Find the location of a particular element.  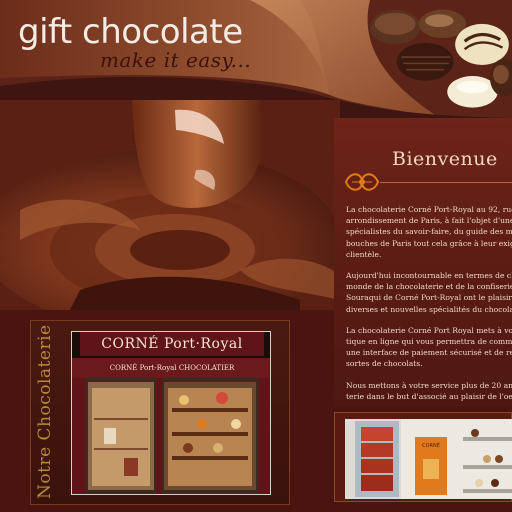

site-logo-title: gift chocolate is located at coordinates (130, 32).